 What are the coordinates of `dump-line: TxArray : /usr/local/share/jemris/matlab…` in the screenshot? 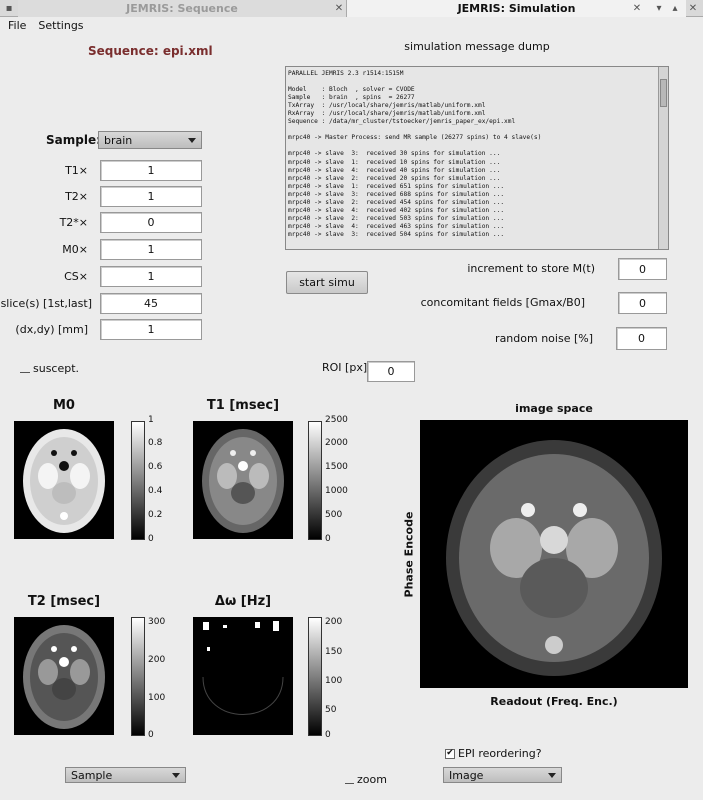 It's located at (387, 106).